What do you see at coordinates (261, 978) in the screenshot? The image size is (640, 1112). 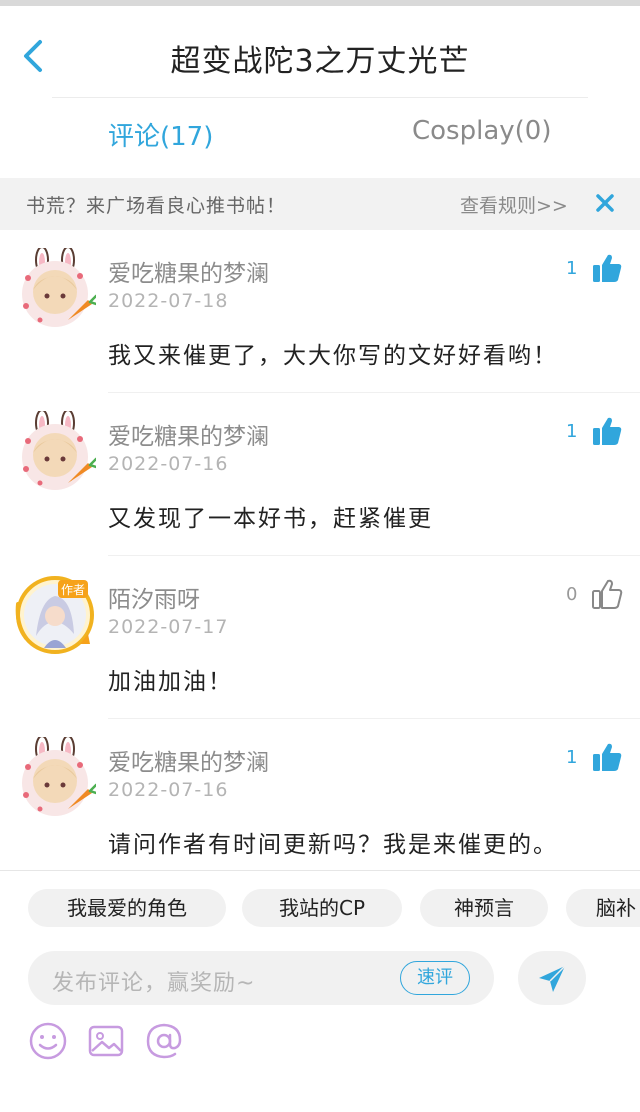 I see `comment-input: 发布评论，赢奖励~ 速评` at bounding box center [261, 978].